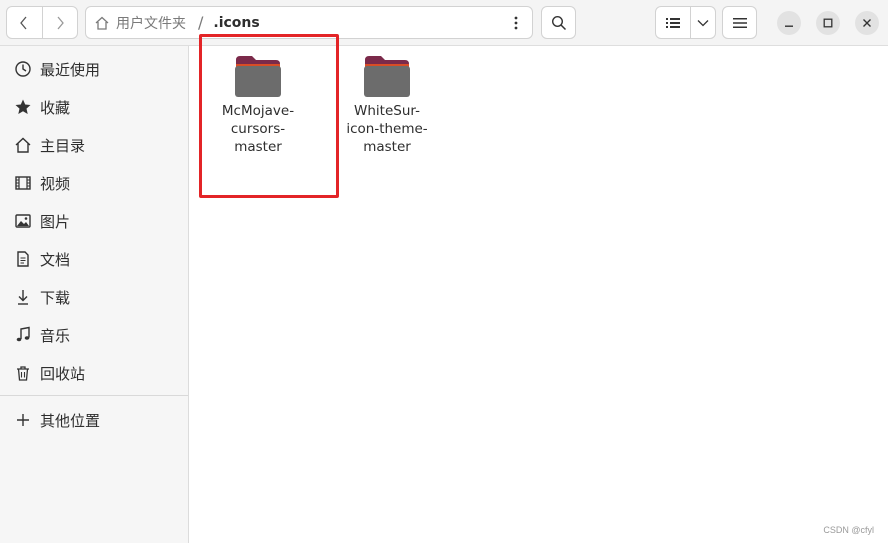  What do you see at coordinates (789, 26) in the screenshot?
I see `minimize-icon` at bounding box center [789, 26].